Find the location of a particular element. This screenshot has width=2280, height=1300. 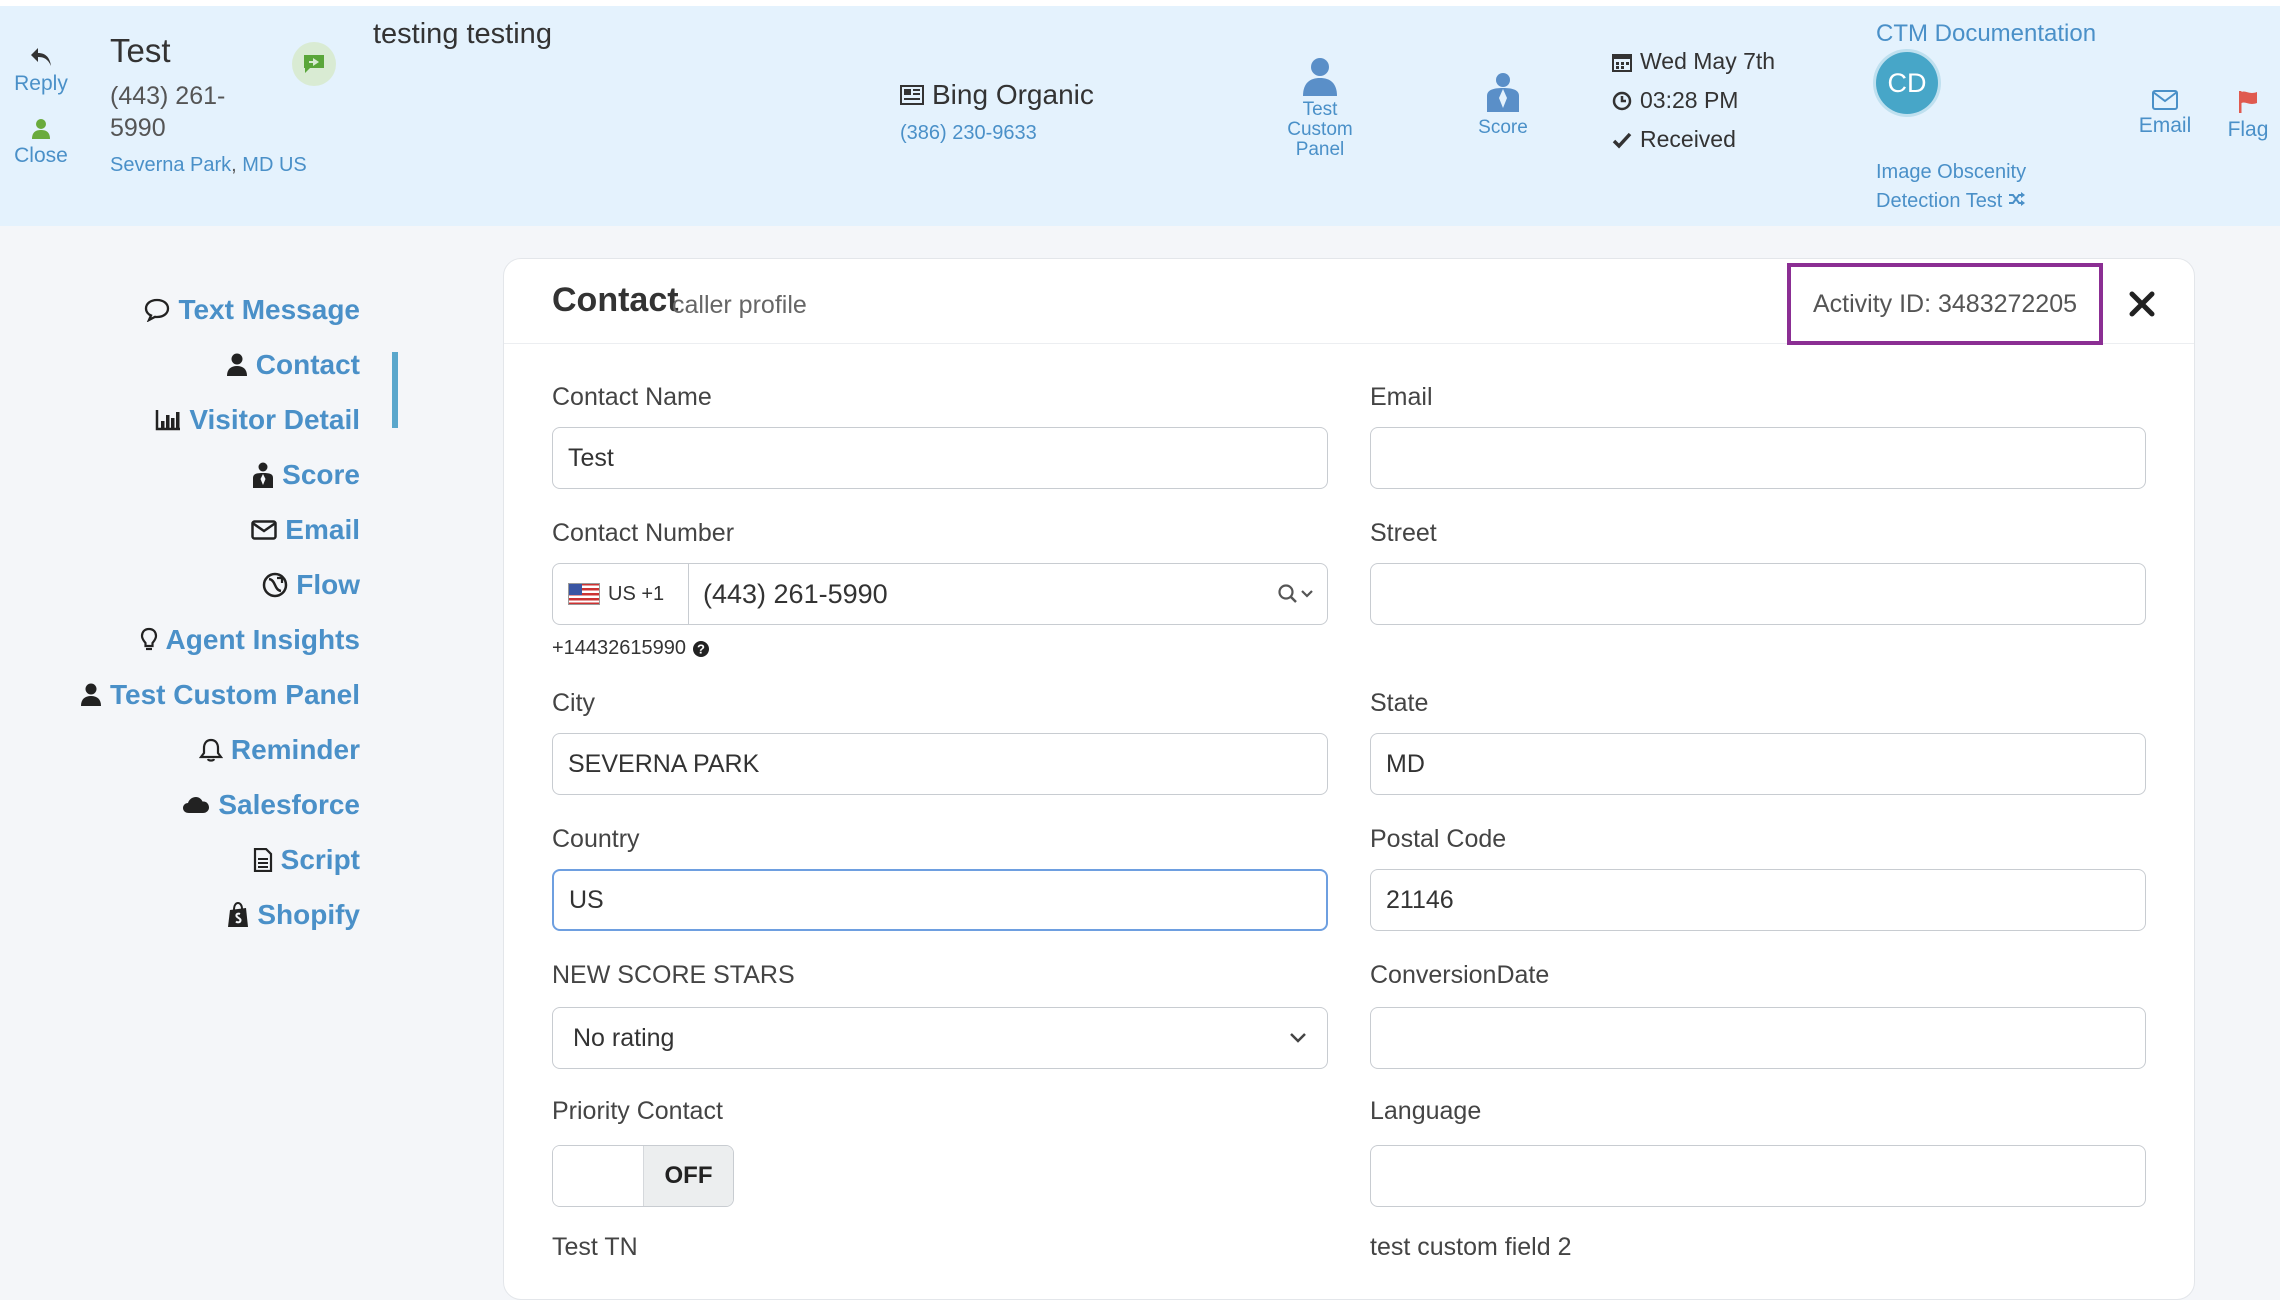

image-obscenity-link: Image Obscenity Detection Test is located at coordinates (1976, 187).